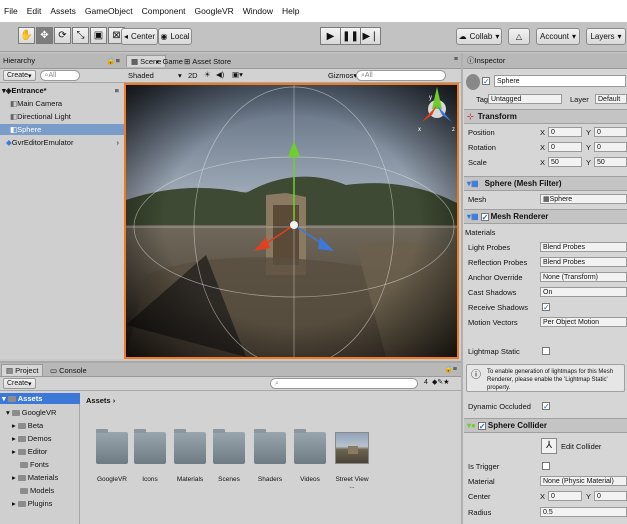 The height and width of the screenshot is (524, 627). I want to click on object-name-field: Sphere, so click(560, 81).